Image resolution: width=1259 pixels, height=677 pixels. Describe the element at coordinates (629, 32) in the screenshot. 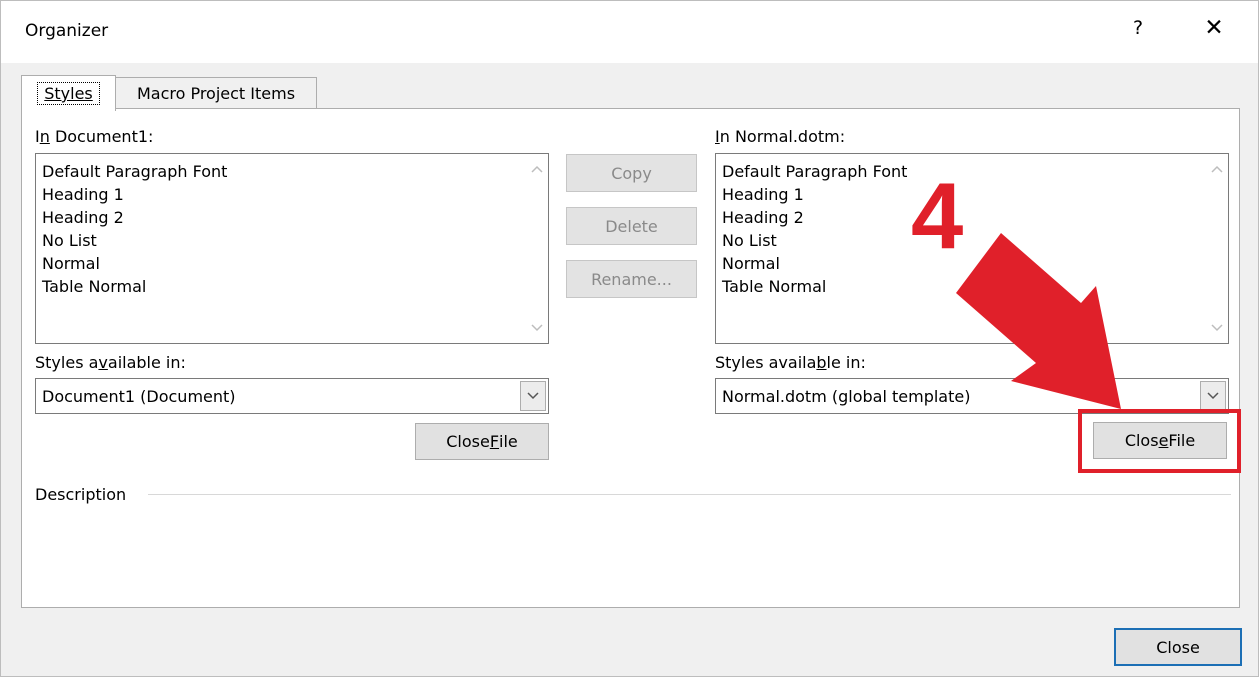

I see `title-bar: Organizer ? ✕` at that location.